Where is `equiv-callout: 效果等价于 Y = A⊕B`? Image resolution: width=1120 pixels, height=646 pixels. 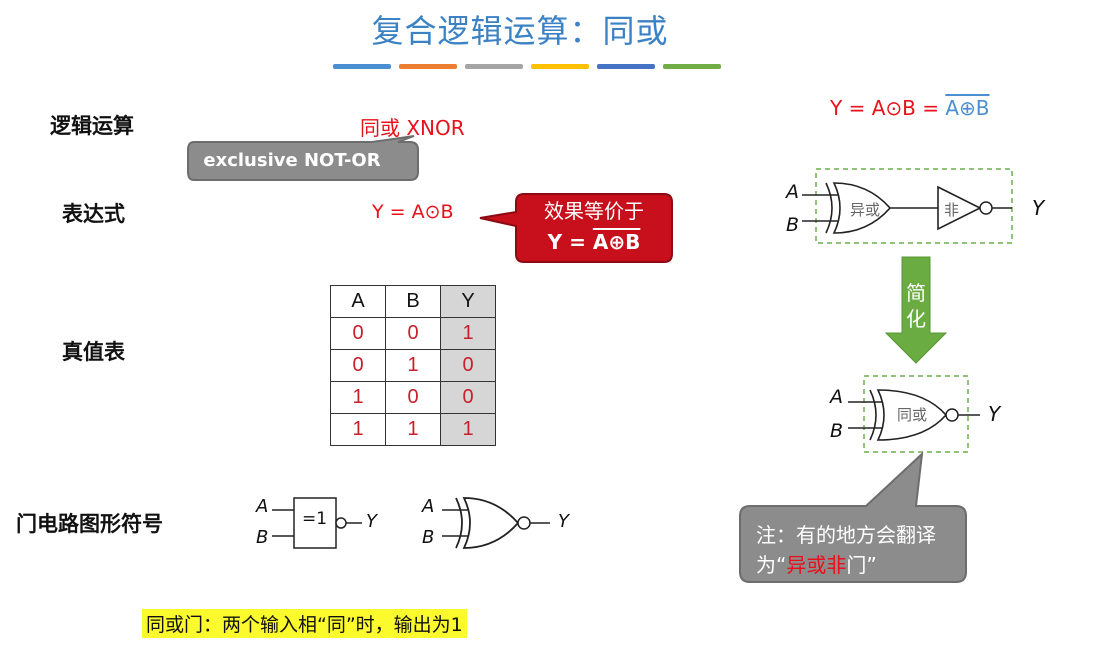
equiv-callout: 效果等价于 Y = A⊕B is located at coordinates (594, 227).